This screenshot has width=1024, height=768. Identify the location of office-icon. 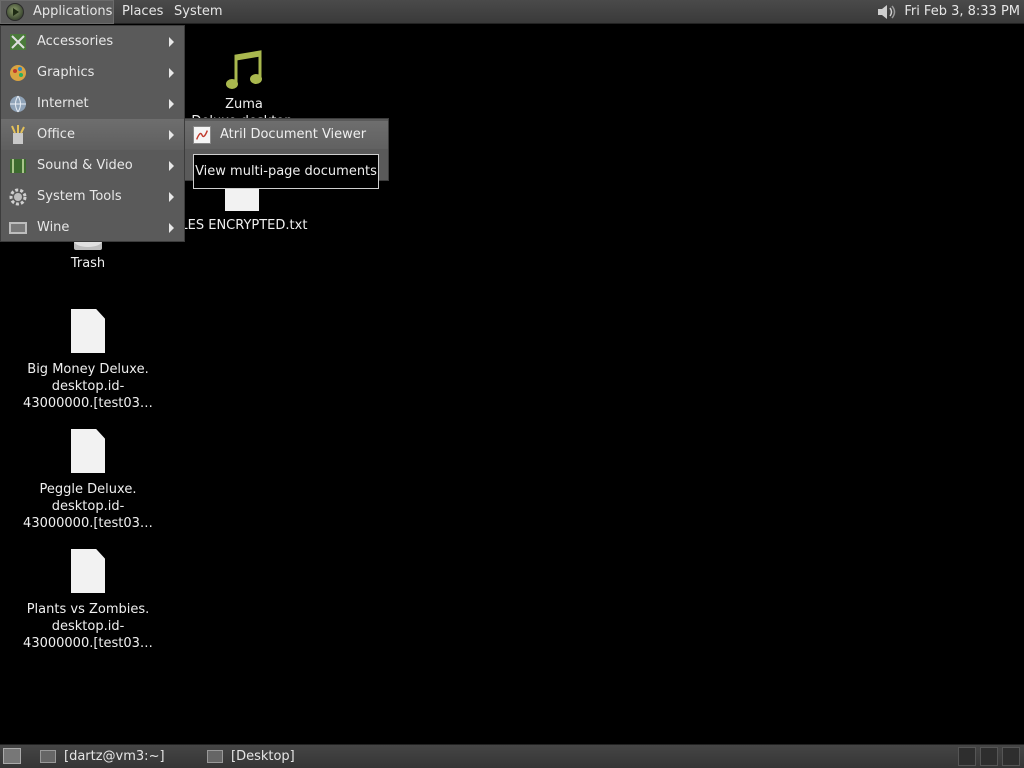
(18, 134).